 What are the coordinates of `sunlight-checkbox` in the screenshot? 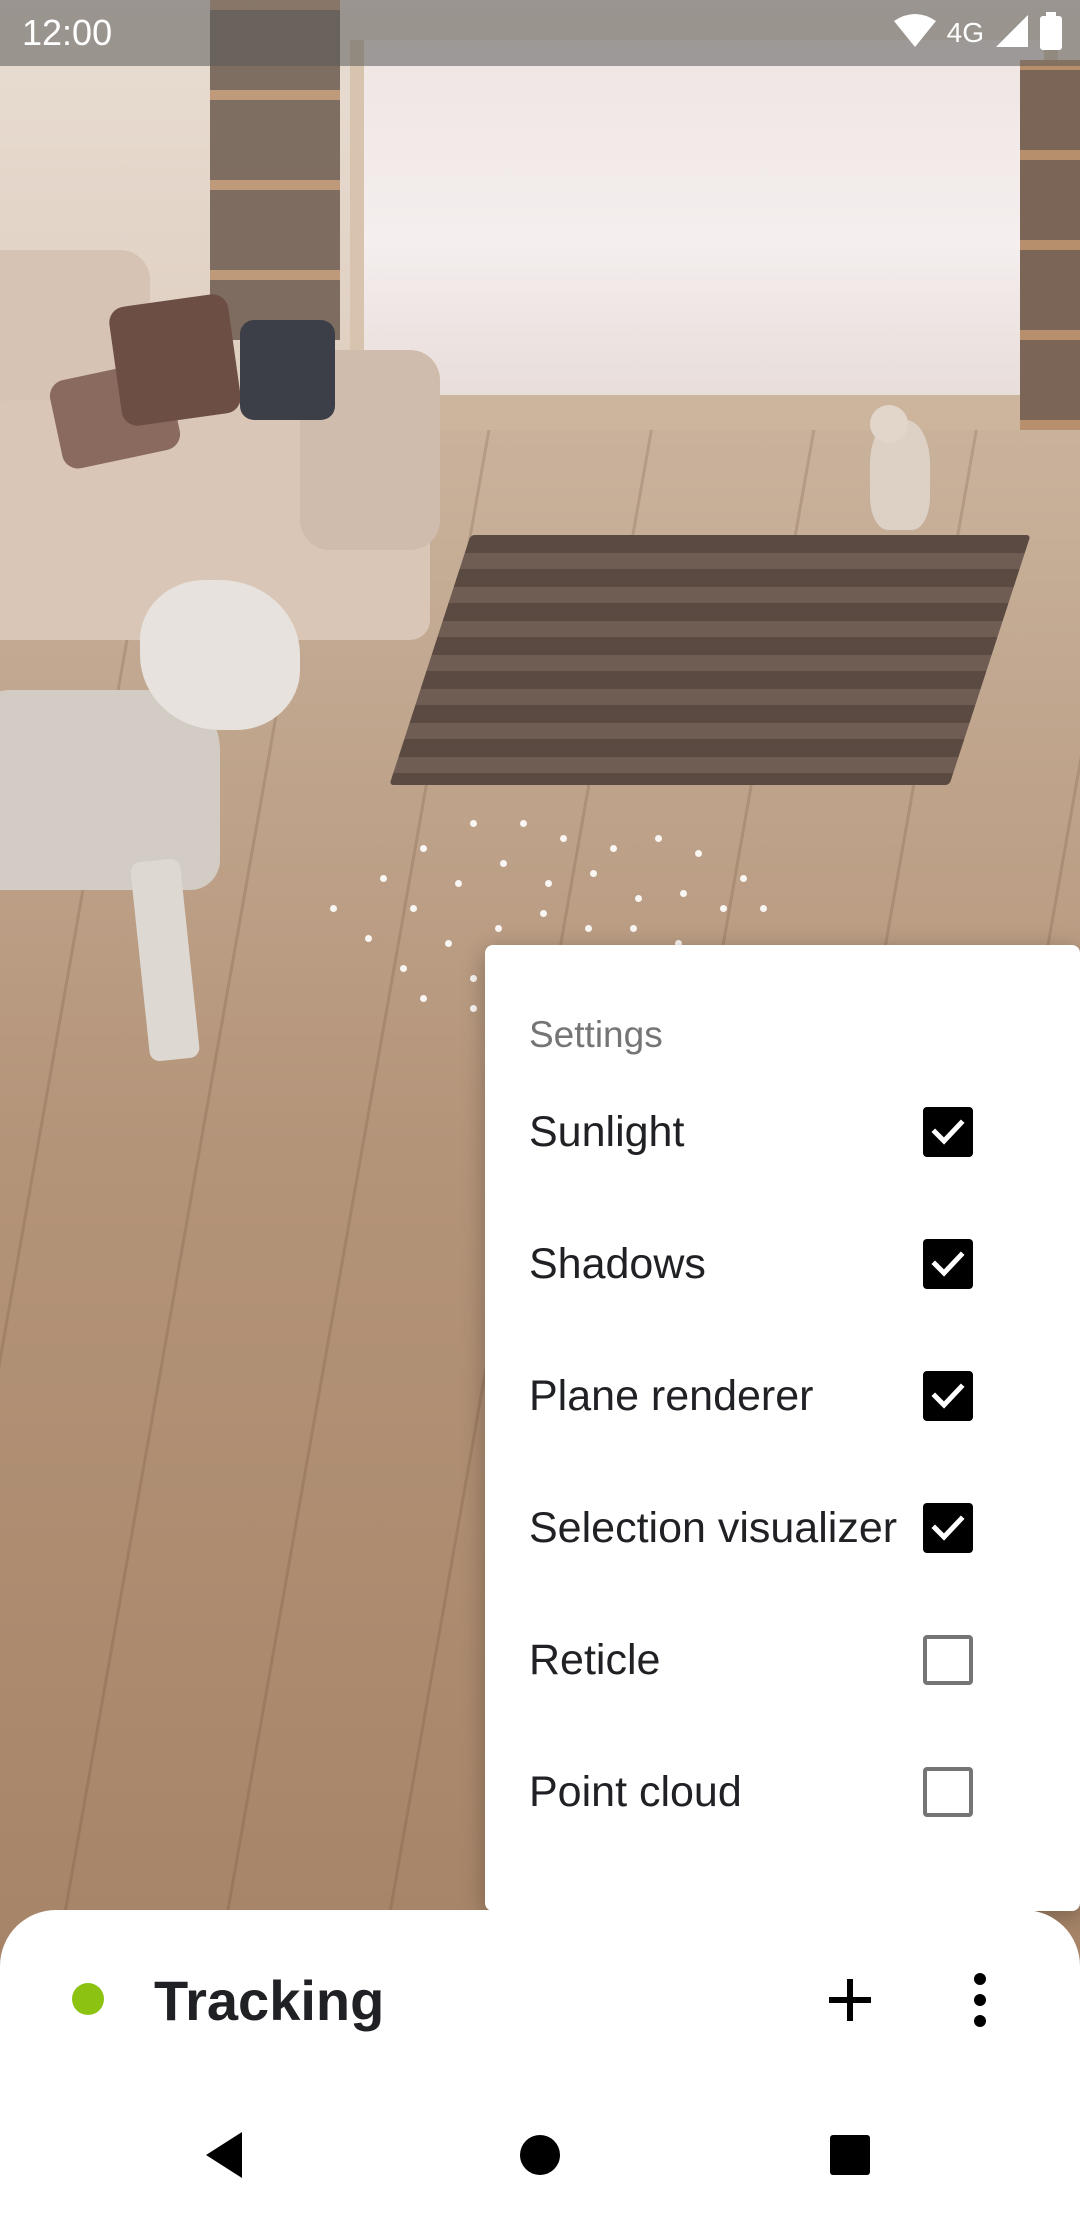 It's located at (948, 1132).